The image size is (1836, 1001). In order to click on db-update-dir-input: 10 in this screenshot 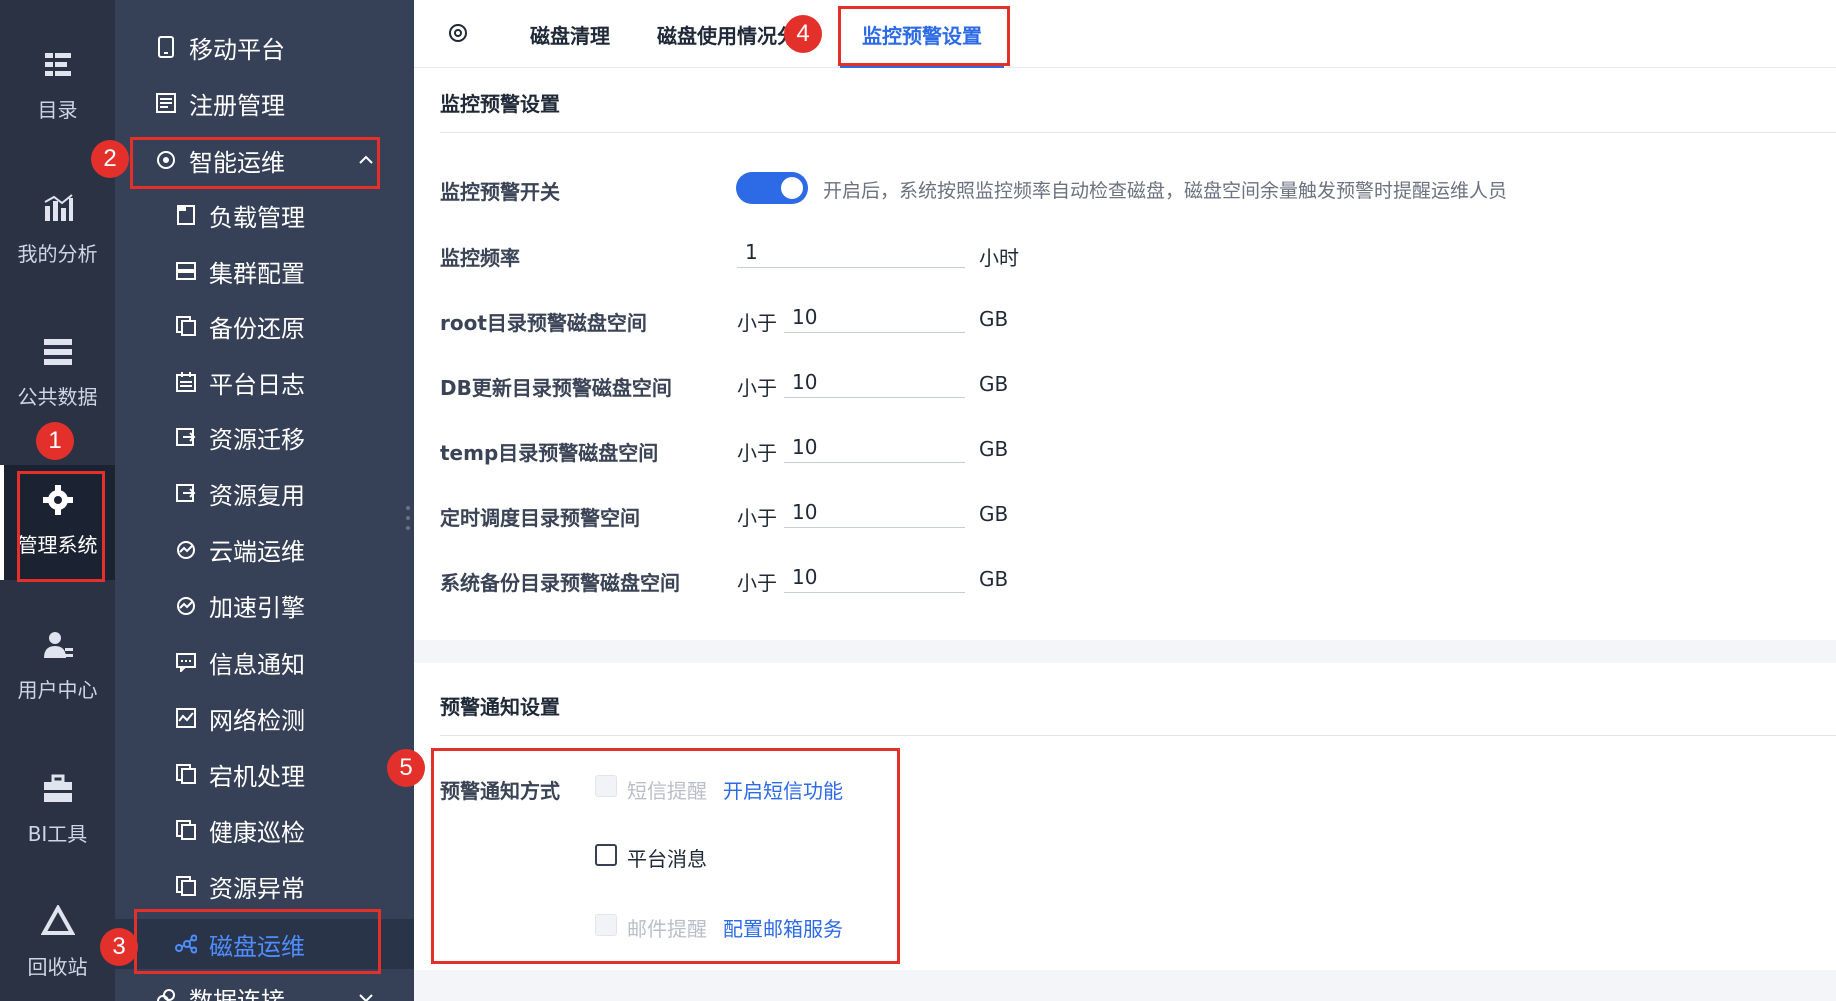, I will do `click(874, 382)`.